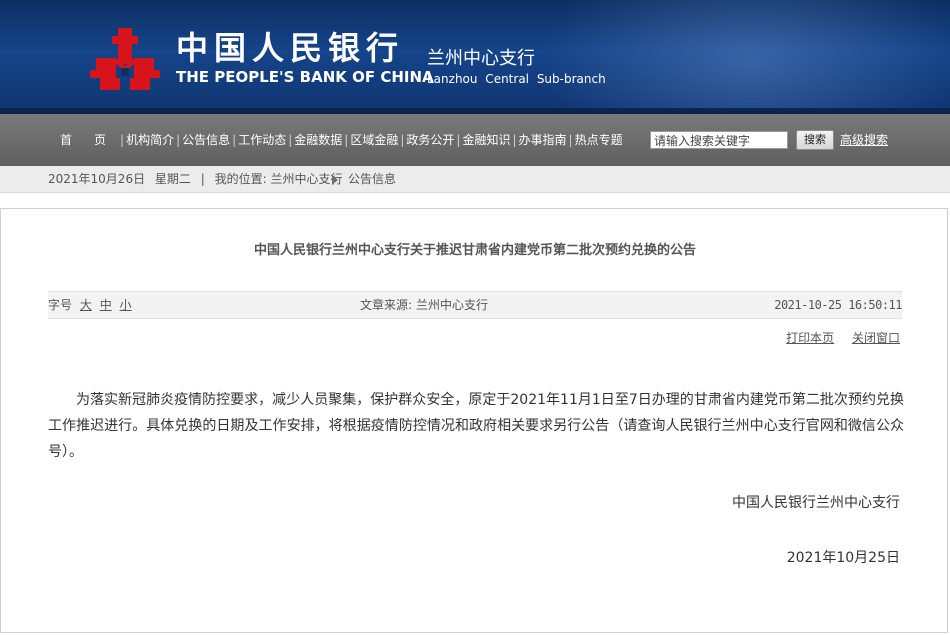 This screenshot has height=635, width=950. Describe the element at coordinates (816, 503) in the screenshot. I see `article-signature: 中国人民银行兰州中心支行` at that location.